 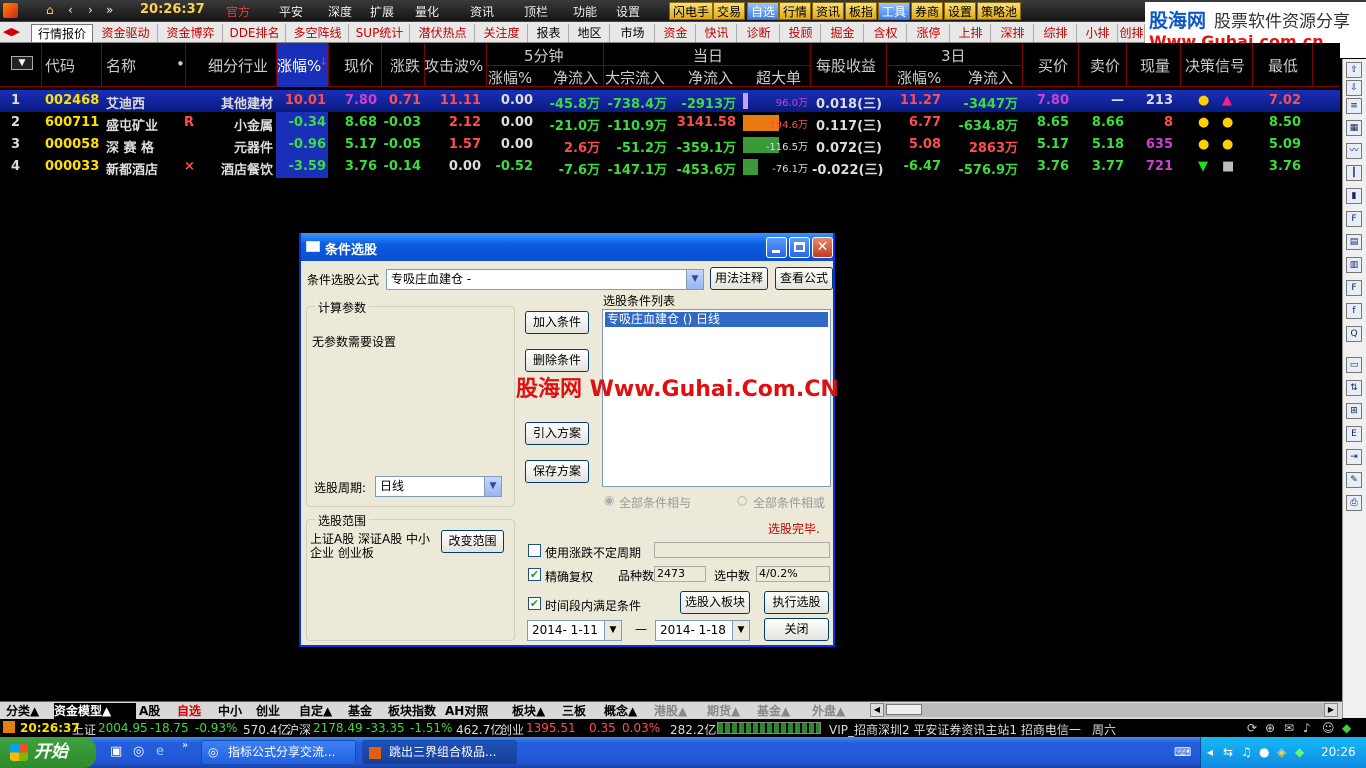 I want to click on column-menu-button: ▼, so click(x=22, y=63).